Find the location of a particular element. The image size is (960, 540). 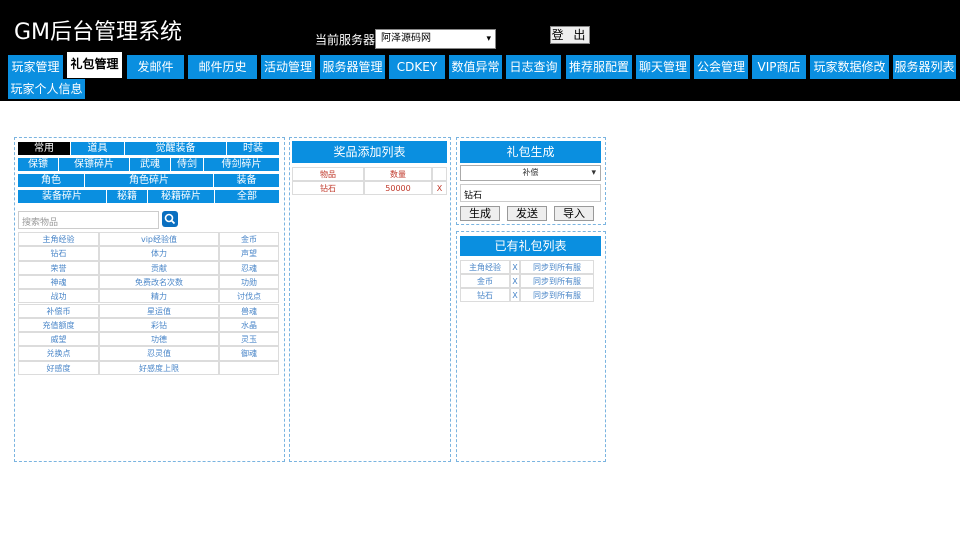

server-label: 当前服务器: is located at coordinates (347, 40).